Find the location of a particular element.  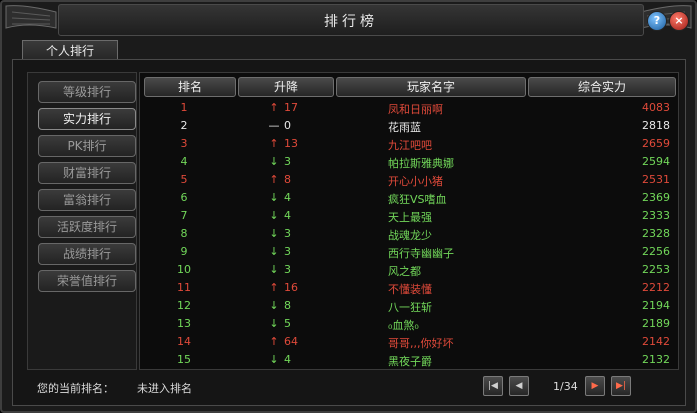

player-name-cell: 开心小小猪 is located at coordinates (415, 181).